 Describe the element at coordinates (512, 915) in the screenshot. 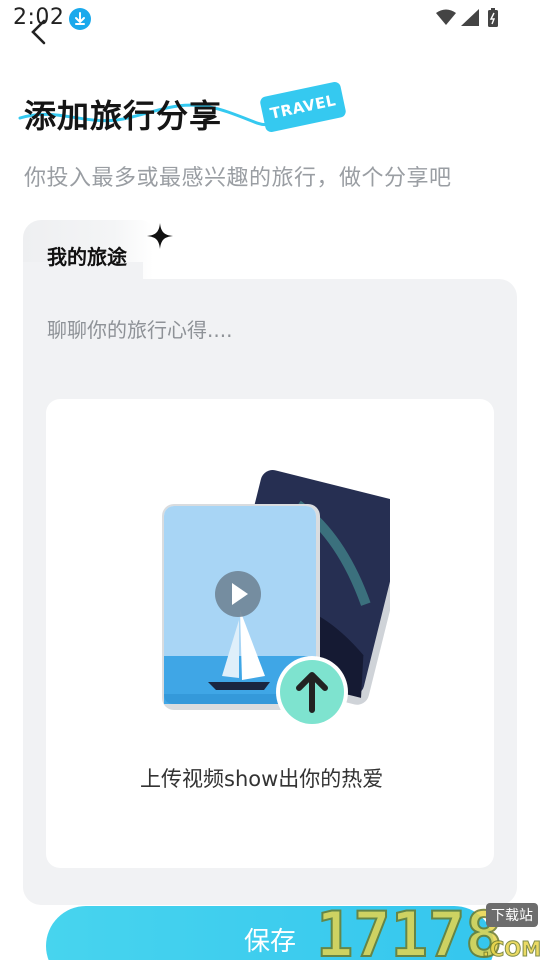

I see `watermark-sub: 下载站` at that location.